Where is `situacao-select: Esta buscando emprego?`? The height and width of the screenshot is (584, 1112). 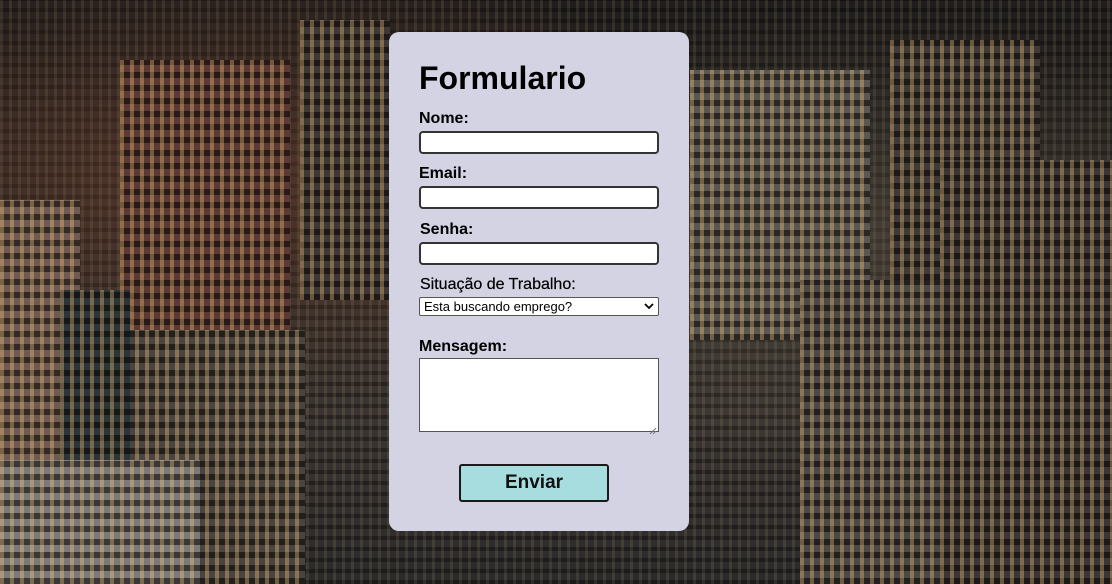 situacao-select: Esta buscando emprego? is located at coordinates (539, 306).